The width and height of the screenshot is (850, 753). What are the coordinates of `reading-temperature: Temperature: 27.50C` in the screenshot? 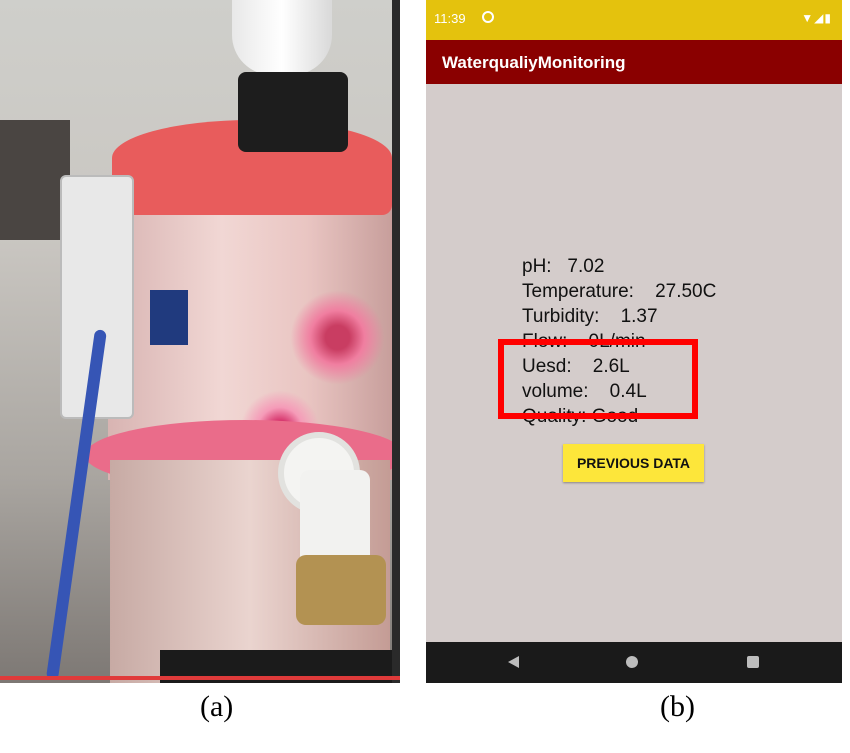 It's located at (672, 291).